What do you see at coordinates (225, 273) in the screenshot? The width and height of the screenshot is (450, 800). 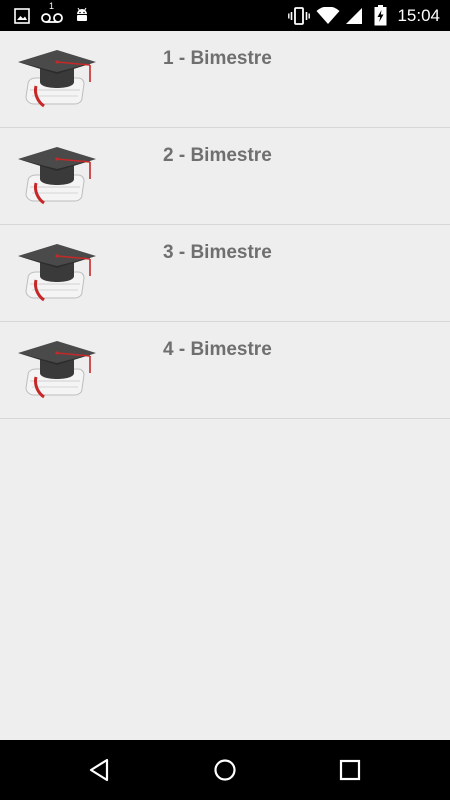 I see `list-item: 3 - Bimestre` at bounding box center [225, 273].